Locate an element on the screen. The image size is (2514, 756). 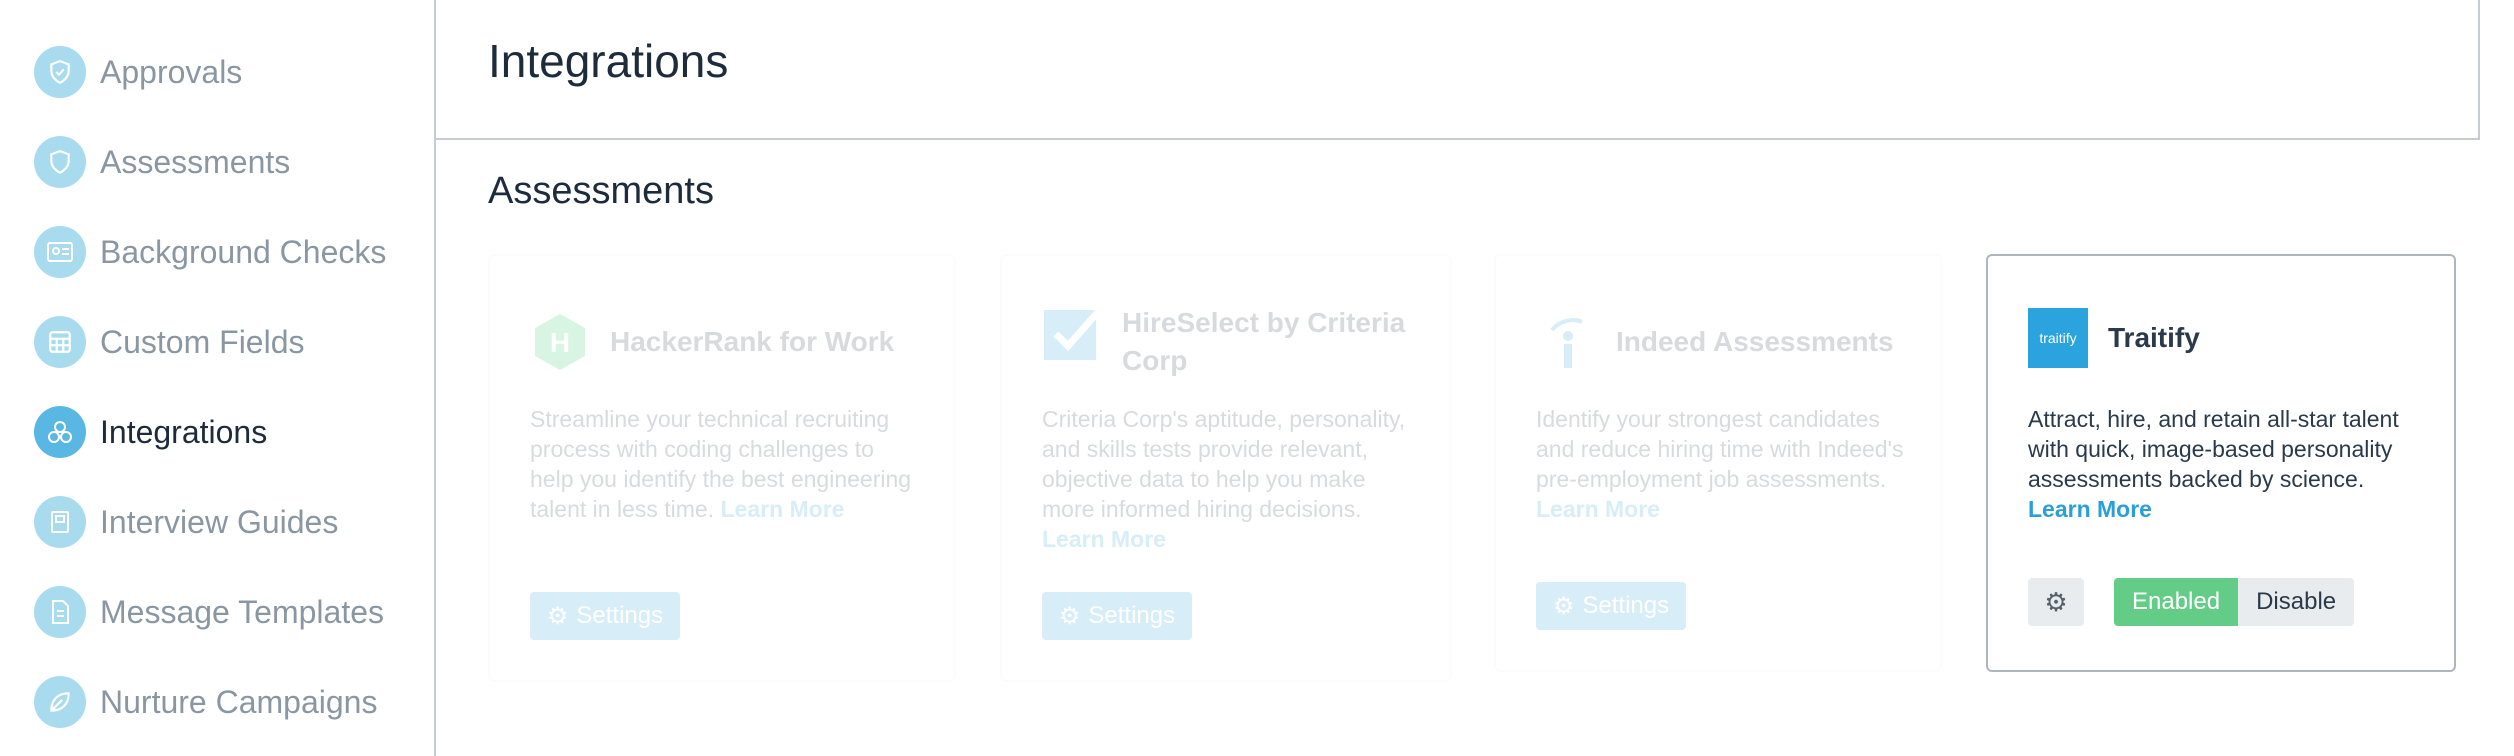
sidebar-item-label: Integrations is located at coordinates (184, 431).